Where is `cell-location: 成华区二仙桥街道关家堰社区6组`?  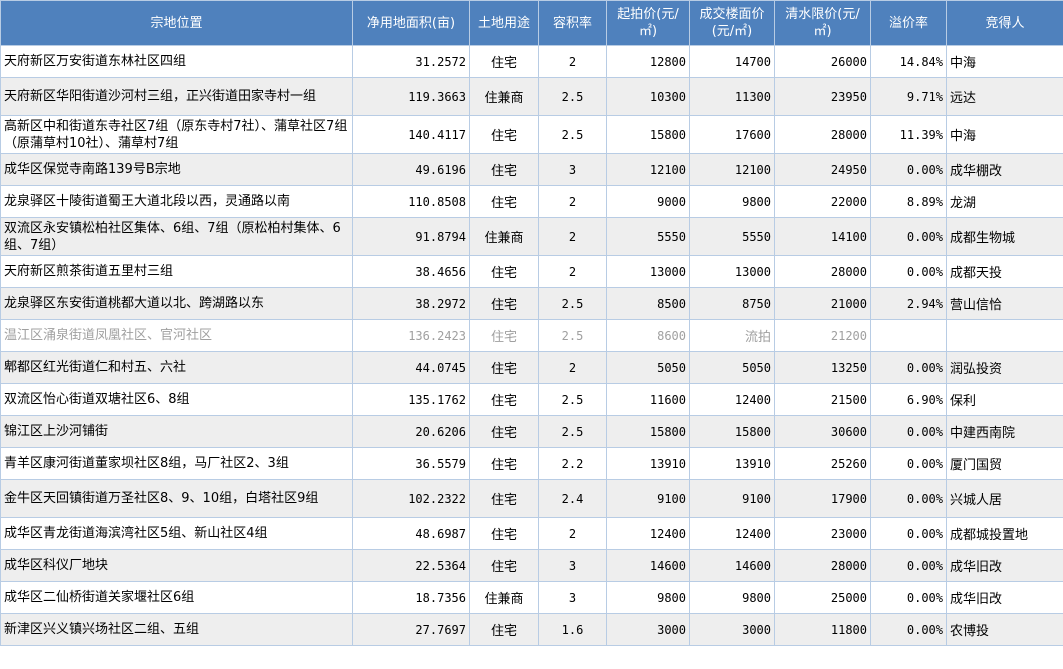
cell-location: 成华区二仙桥街道关家堰社区6组 is located at coordinates (176, 597).